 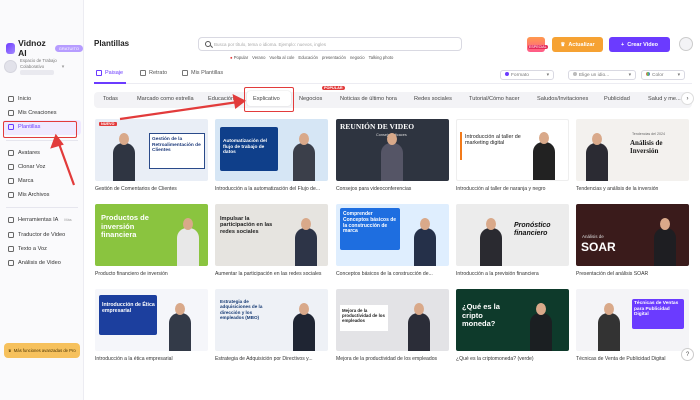 I want to click on category-todas: Todas, so click(x=110, y=99).